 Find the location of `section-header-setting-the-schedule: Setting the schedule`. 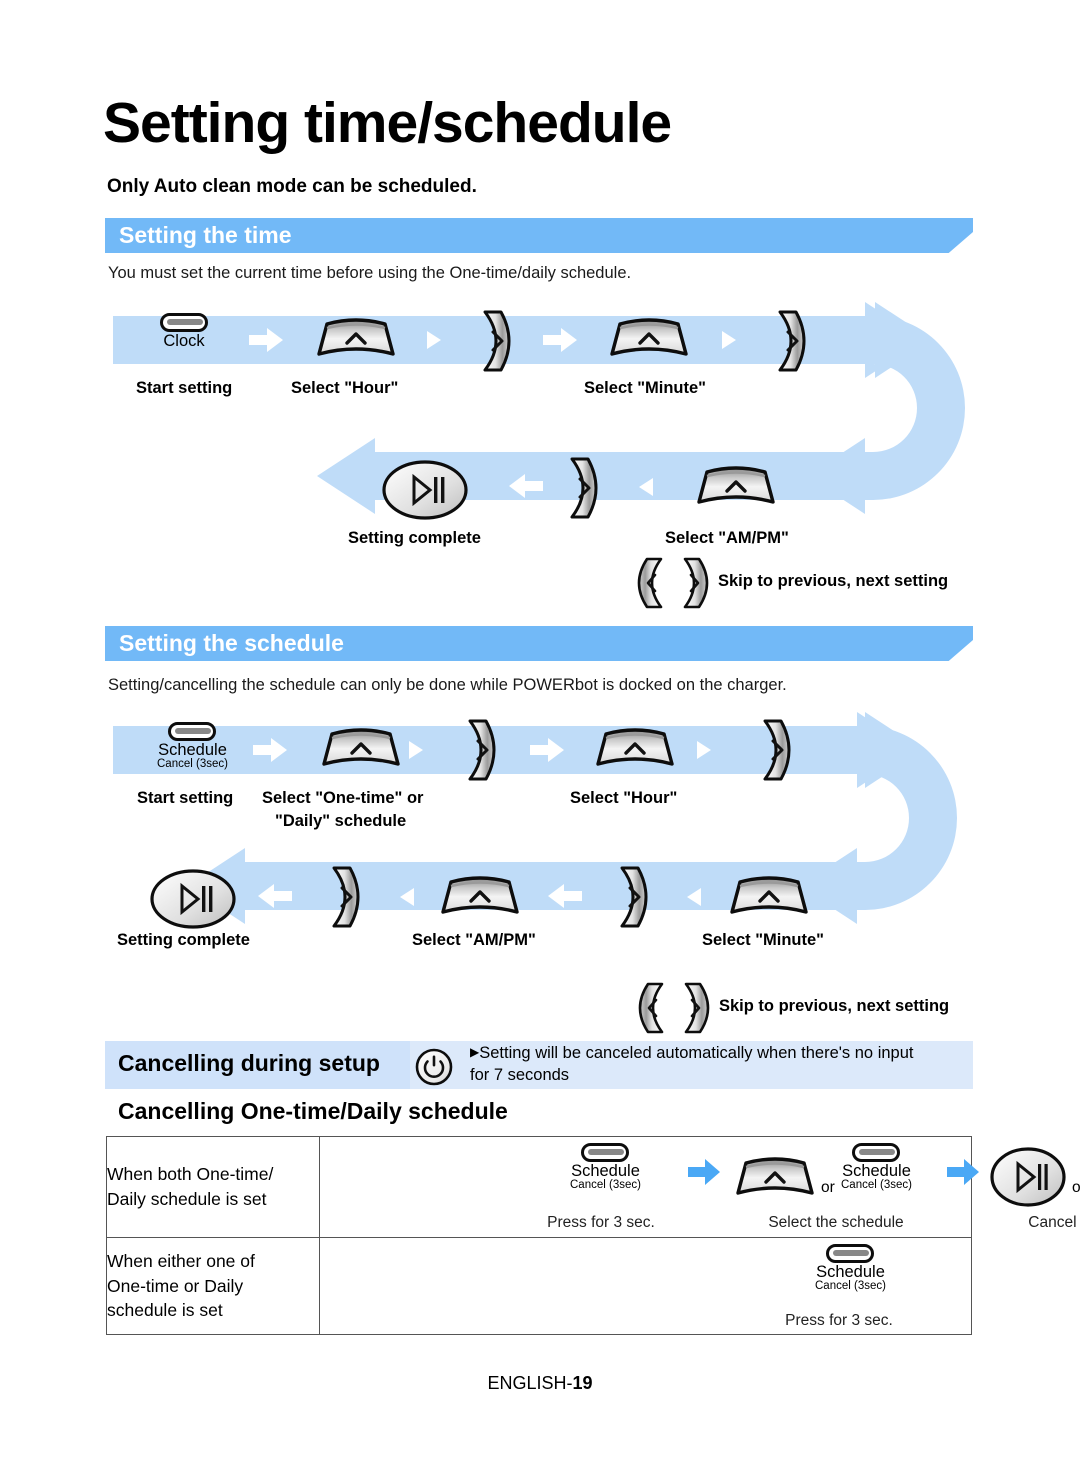

section-header-setting-the-schedule: Setting the schedule is located at coordinates (539, 643).